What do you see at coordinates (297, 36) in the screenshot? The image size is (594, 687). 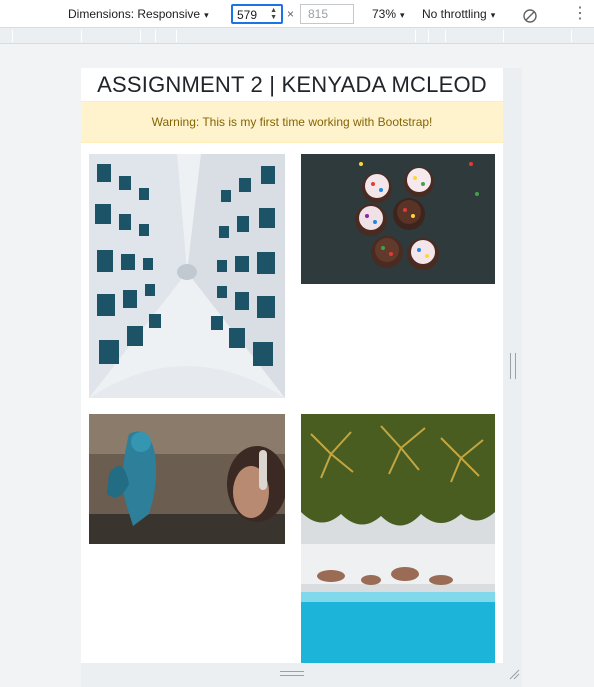 I see `media-query-ruler` at bounding box center [297, 36].